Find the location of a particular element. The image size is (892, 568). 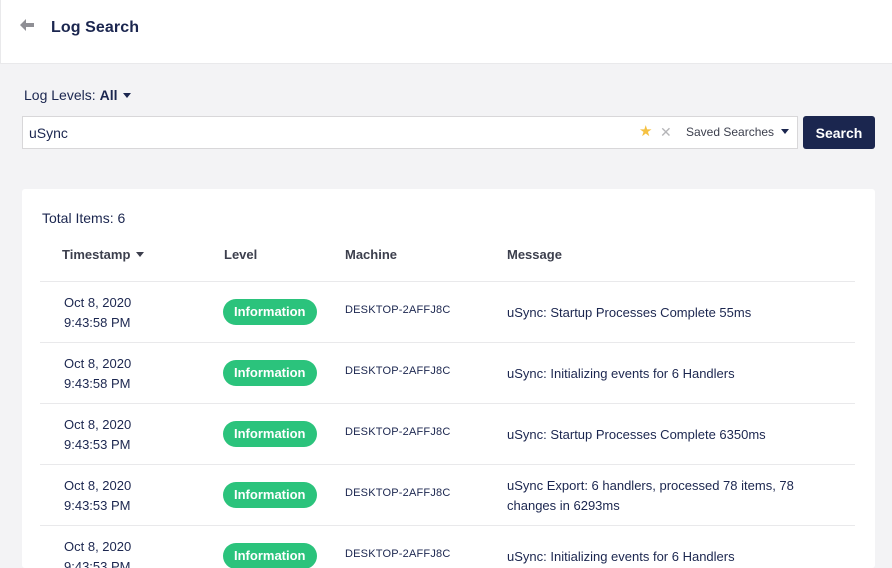

saved-searches-dropdown: Saved Searches is located at coordinates (738, 132).